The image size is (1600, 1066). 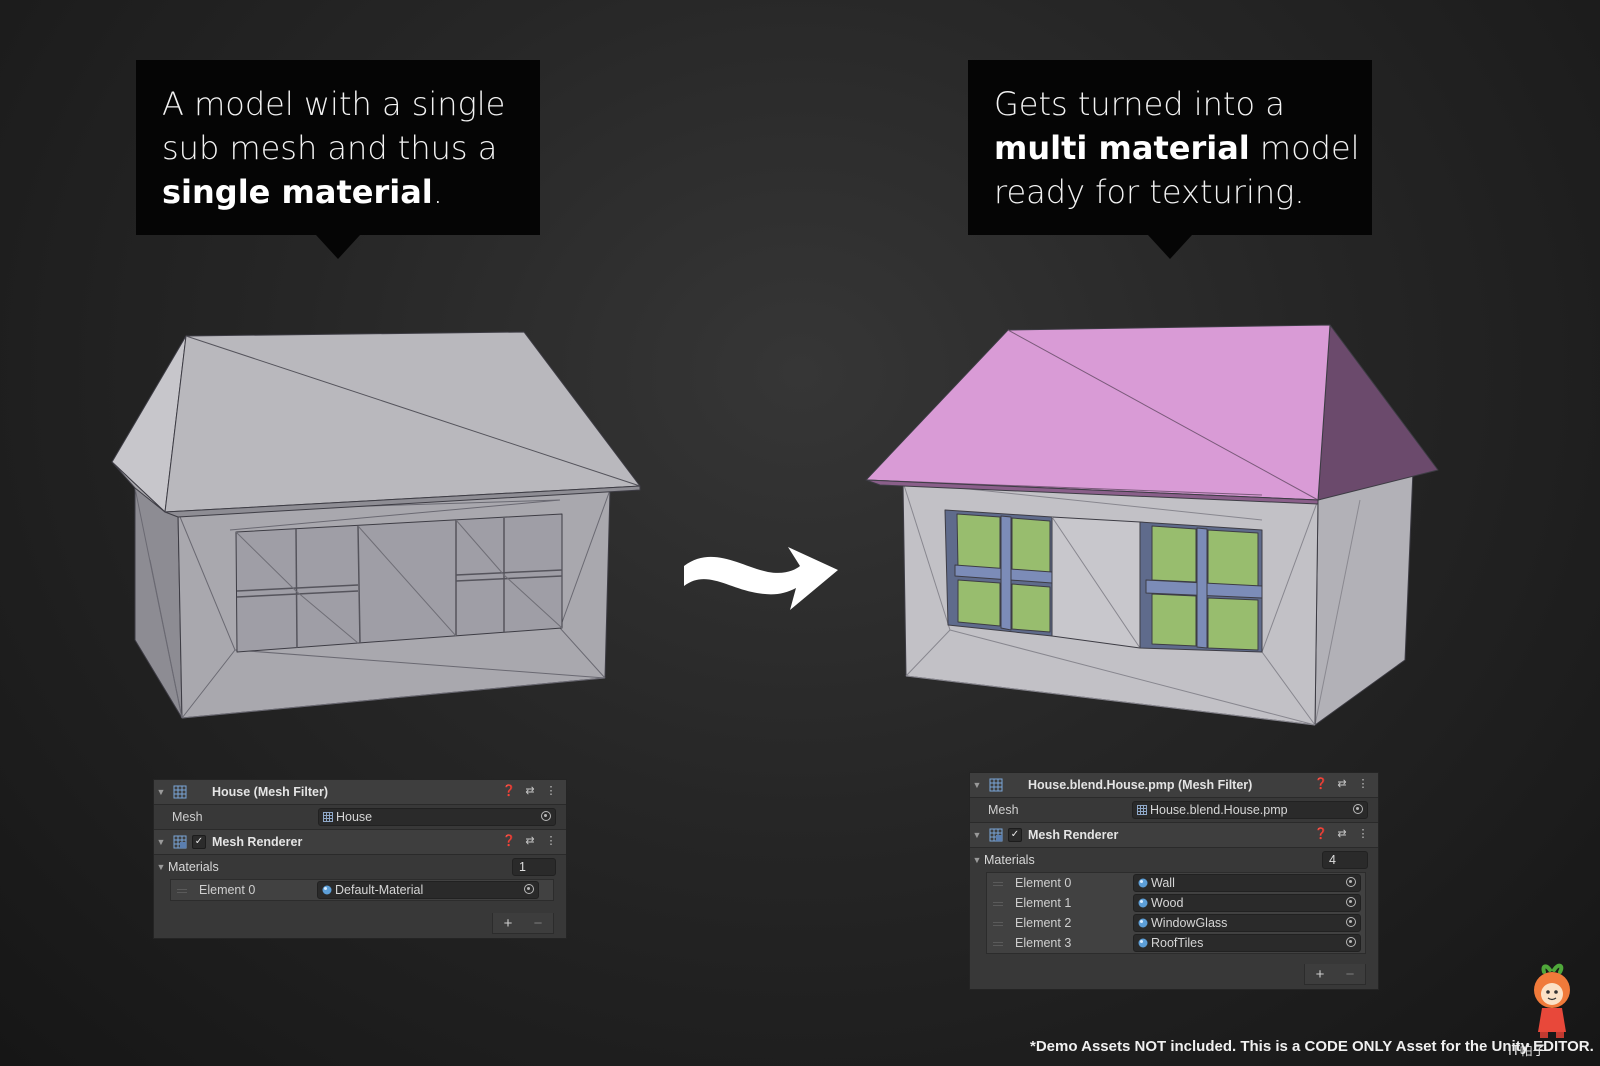 What do you see at coordinates (1043, 923) in the screenshot?
I see `element-label: Element 2` at bounding box center [1043, 923].